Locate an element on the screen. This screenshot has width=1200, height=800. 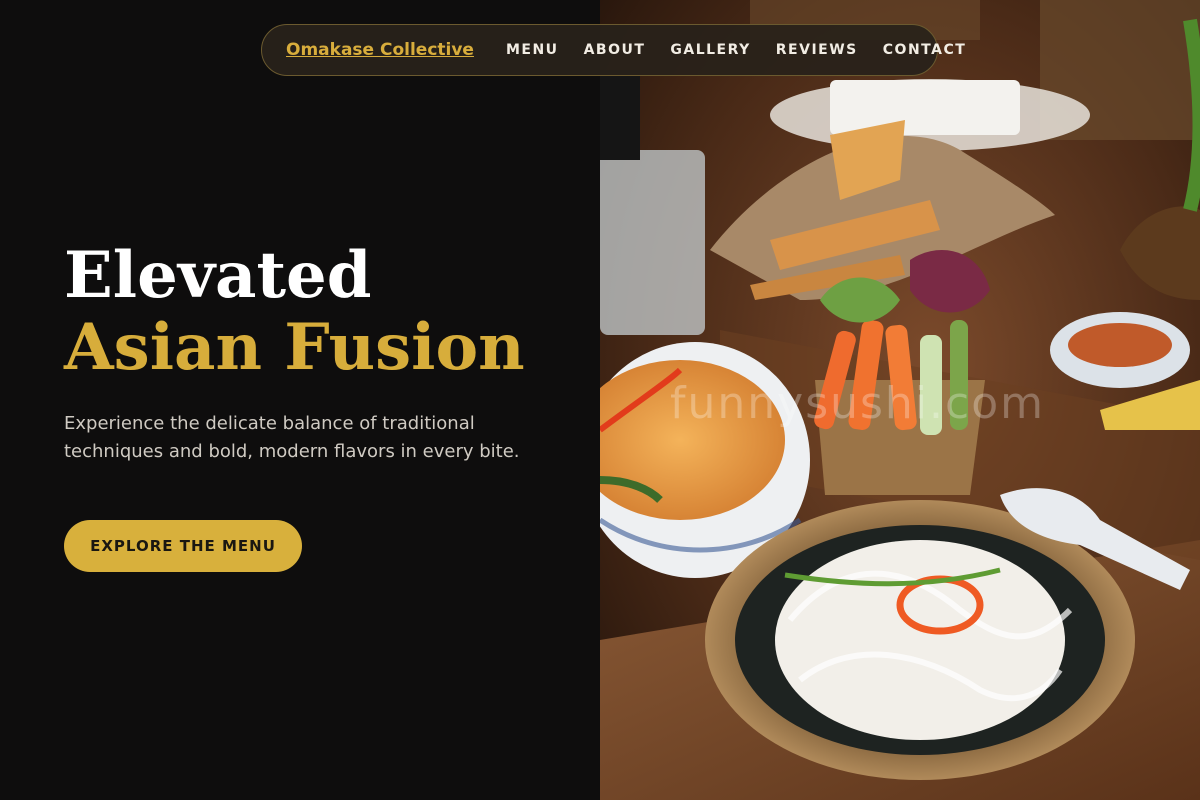
nav-links: MENU ABOUT GALLERY REVIEWS CONTACT is located at coordinates (736, 50).